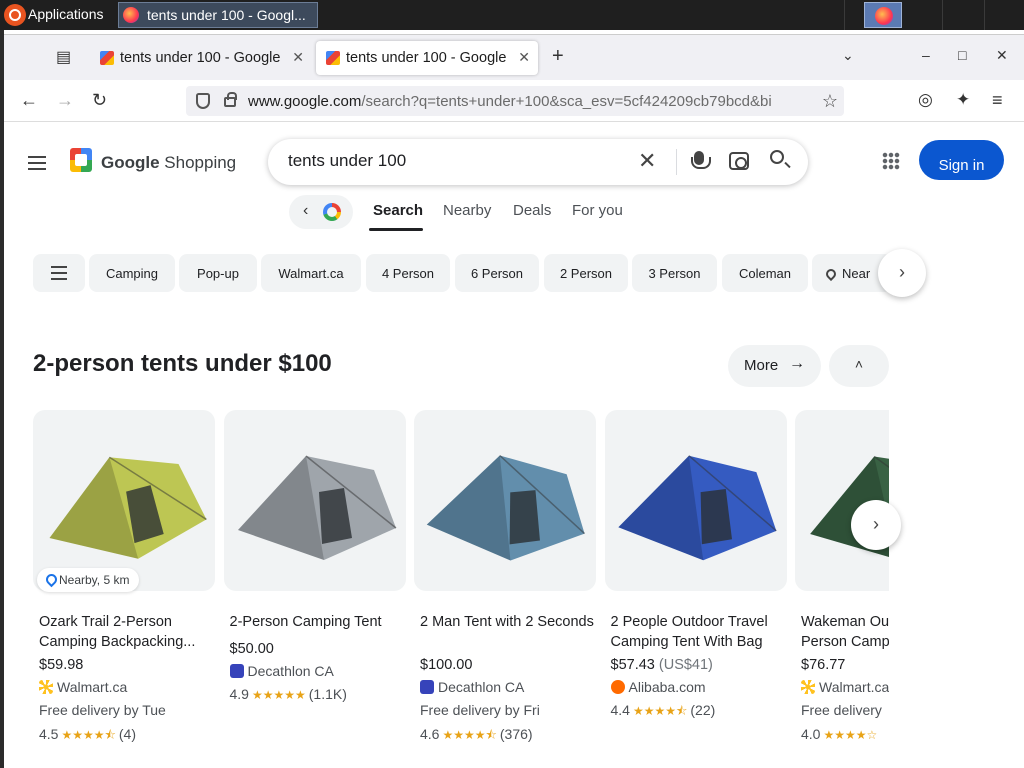 The height and width of the screenshot is (768, 1024). I want to click on chip-6-person: 6 Person, so click(497, 273).